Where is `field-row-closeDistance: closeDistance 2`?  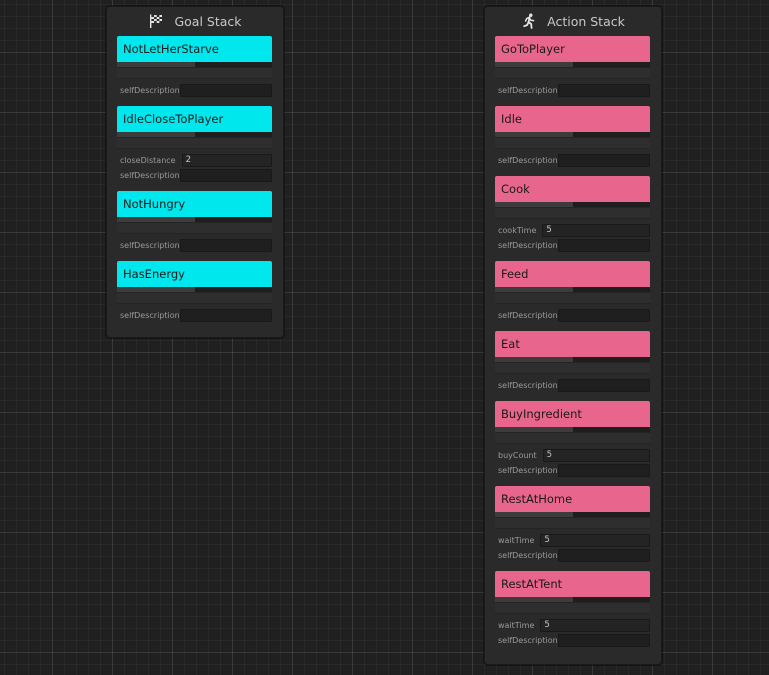 field-row-closeDistance: closeDistance 2 is located at coordinates (194, 160).